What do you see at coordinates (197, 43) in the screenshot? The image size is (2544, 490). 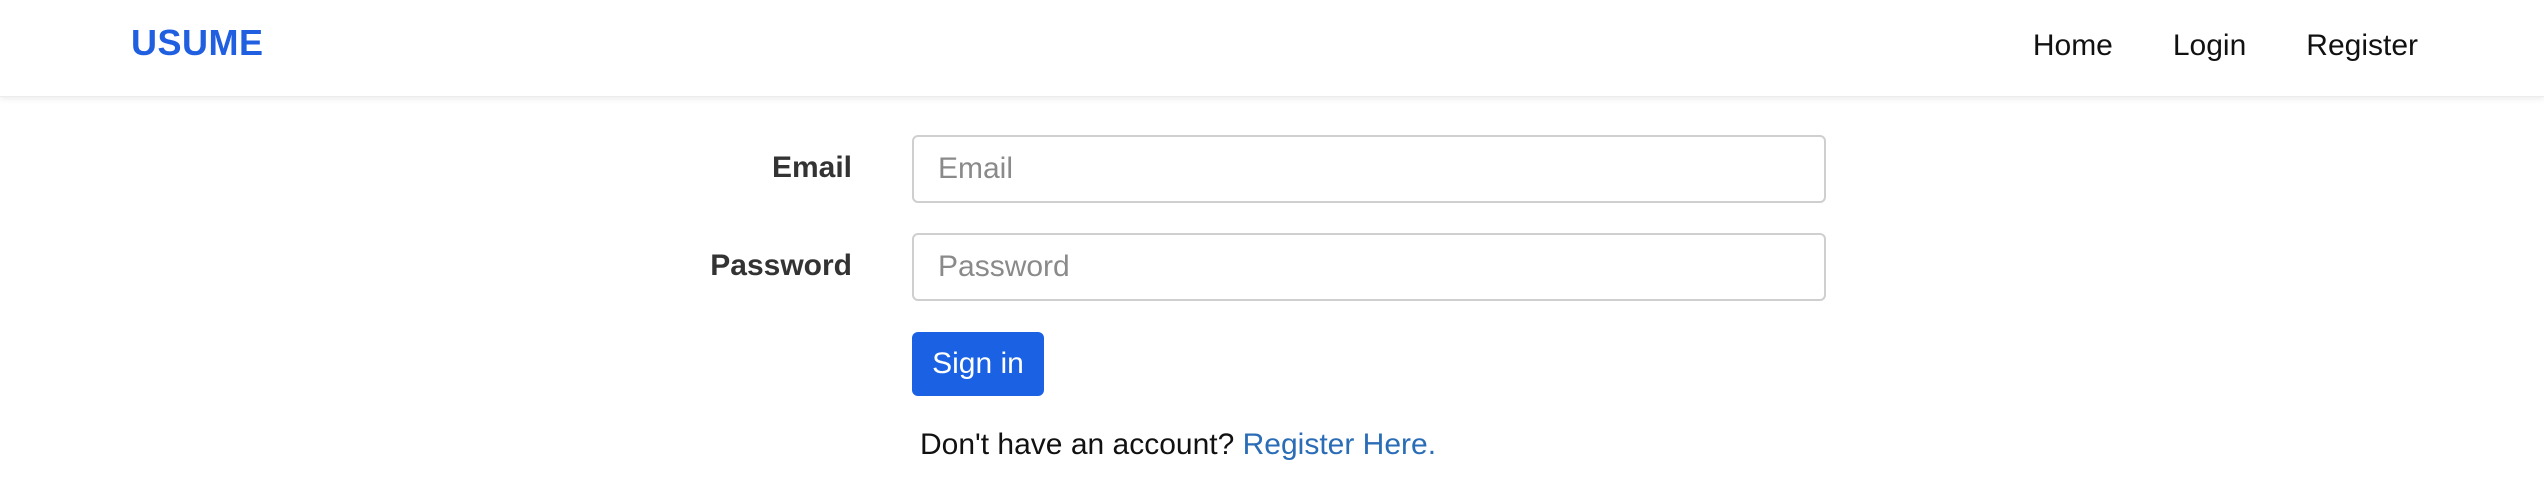 I see `brand-logo-link: USUME` at bounding box center [197, 43].